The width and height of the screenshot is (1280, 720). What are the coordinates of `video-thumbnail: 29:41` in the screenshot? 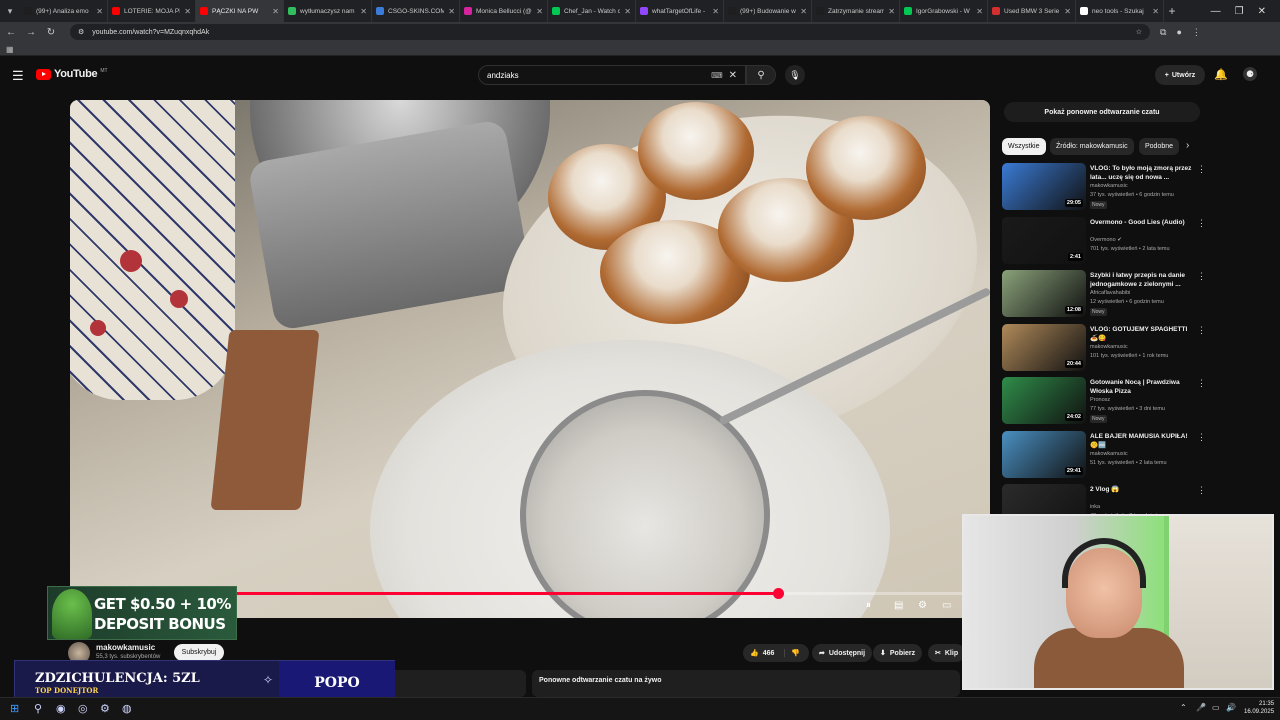 It's located at (1044, 454).